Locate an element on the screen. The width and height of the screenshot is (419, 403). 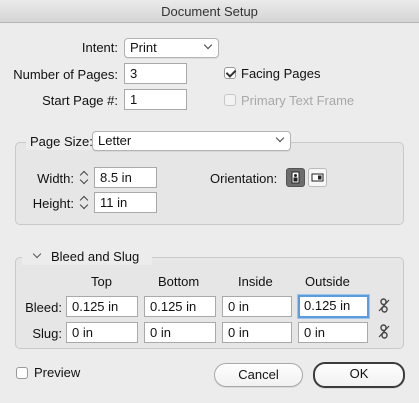
slug-top-input: 0 in is located at coordinates (102, 332).